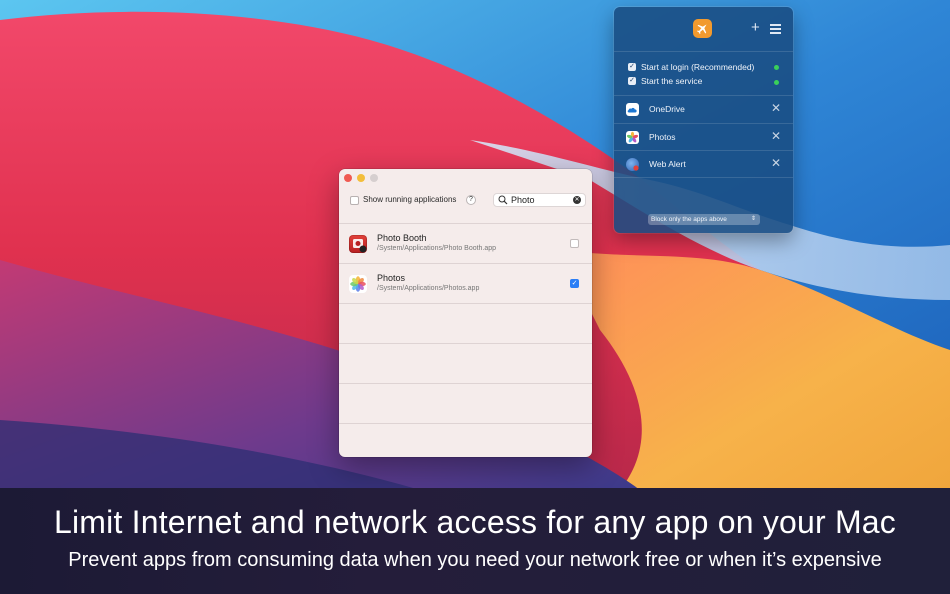 The image size is (950, 594). Describe the element at coordinates (354, 200) in the screenshot. I see `show-running-checkbox` at that location.